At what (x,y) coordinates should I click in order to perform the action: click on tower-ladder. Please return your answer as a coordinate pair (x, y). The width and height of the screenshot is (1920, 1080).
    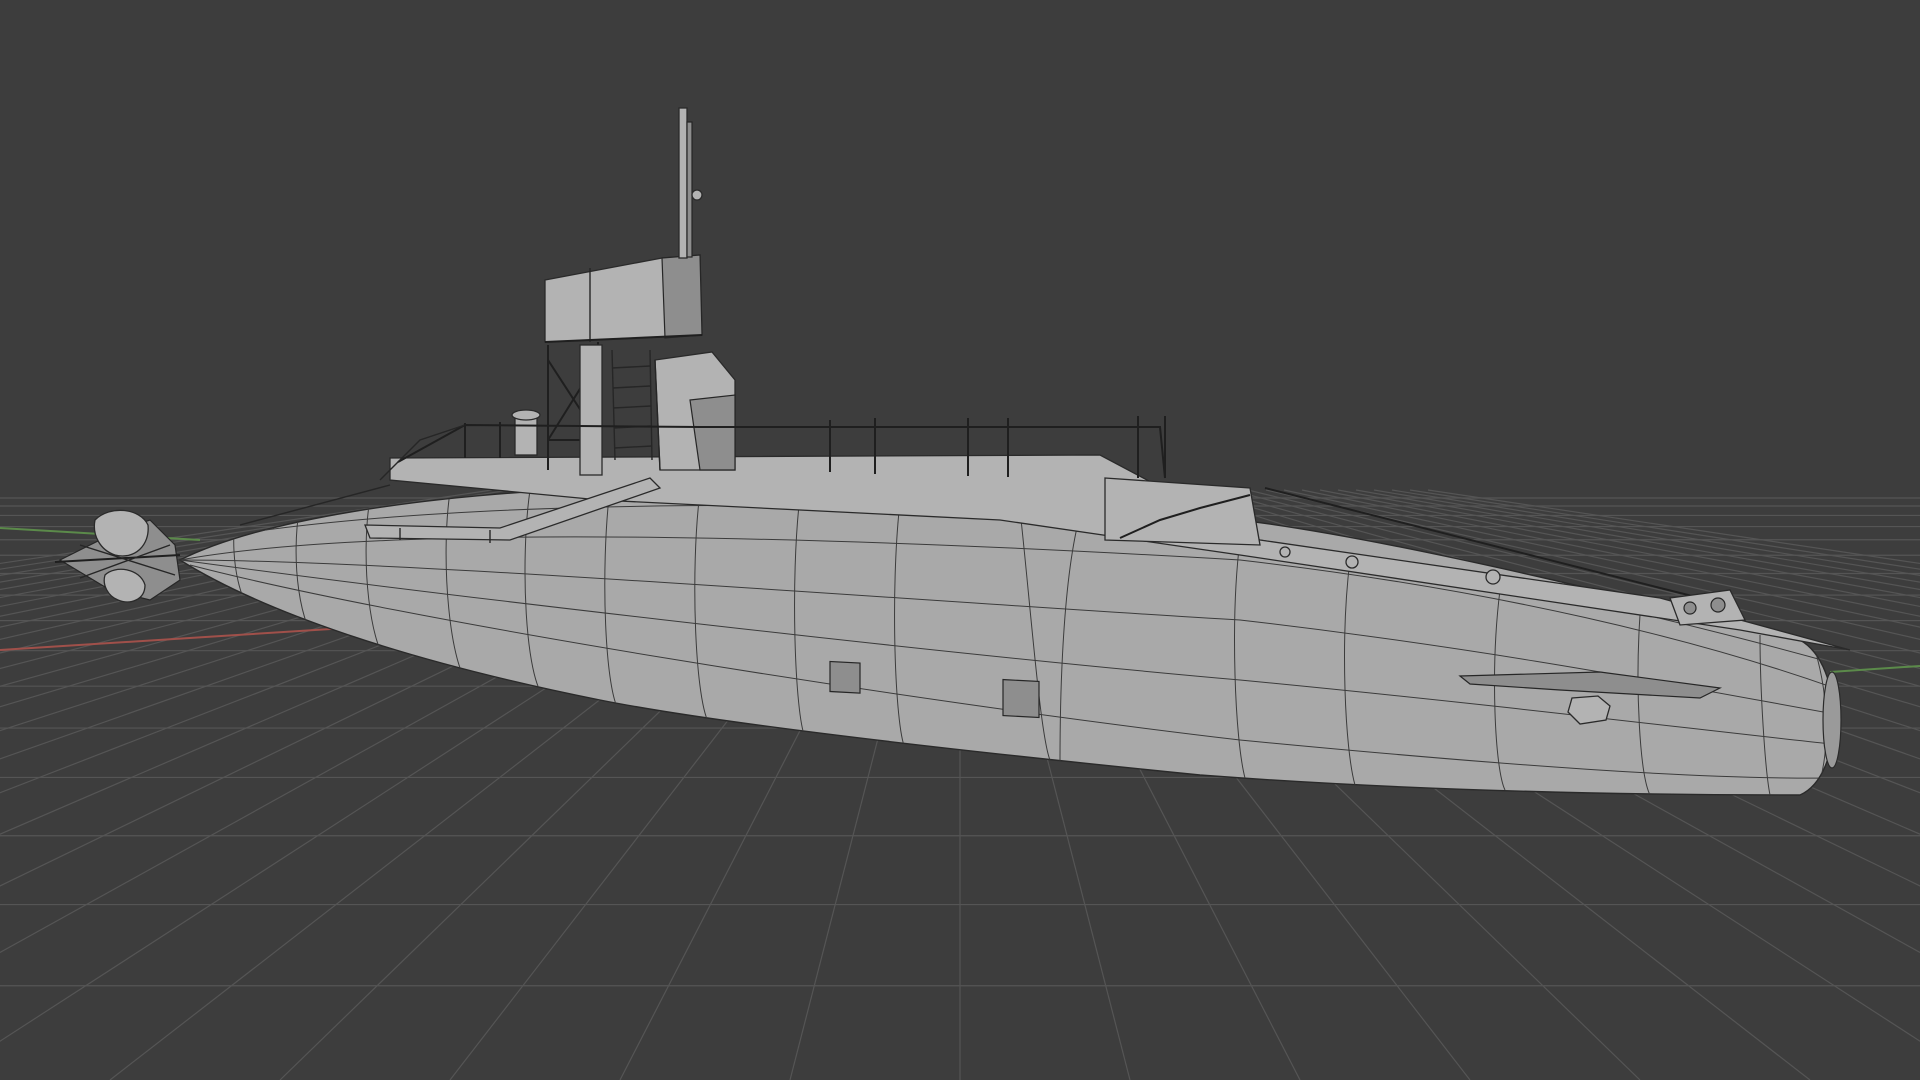
    Looking at the image, I should click on (632, 405).